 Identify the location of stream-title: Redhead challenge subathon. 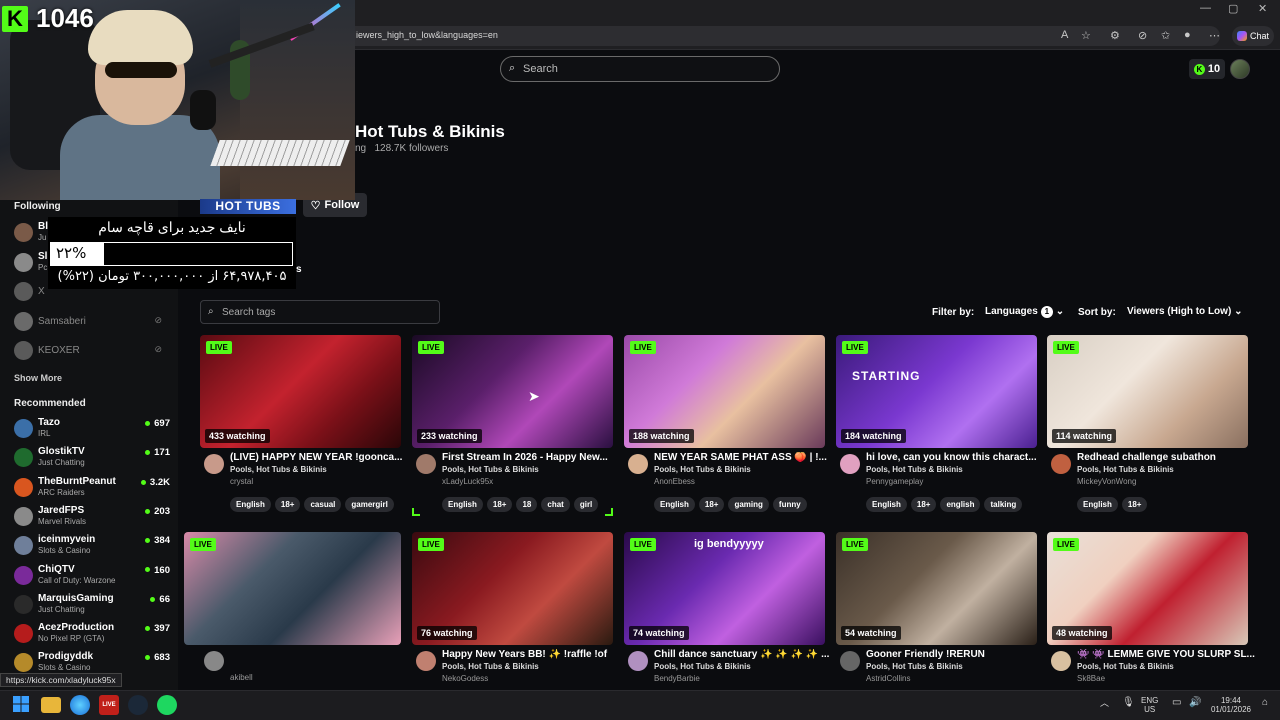
(1166, 457).